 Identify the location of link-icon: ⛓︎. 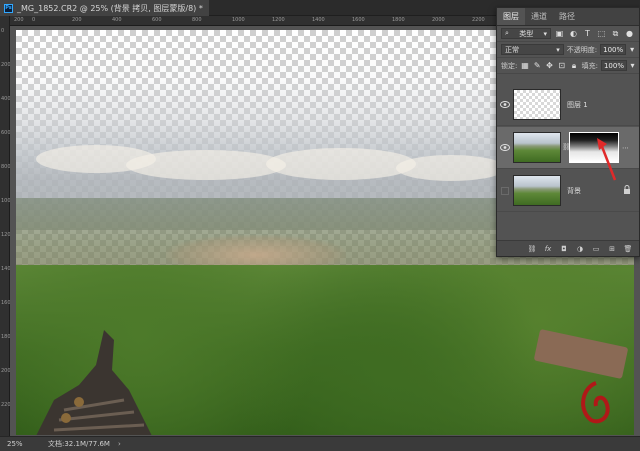
(532, 249).